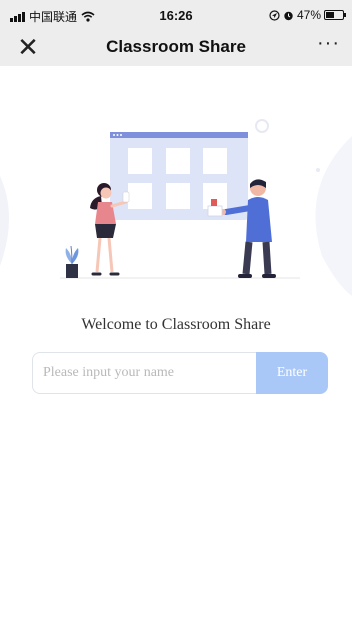  Describe the element at coordinates (4, 221) in the screenshot. I see `bg-blob-left` at that location.